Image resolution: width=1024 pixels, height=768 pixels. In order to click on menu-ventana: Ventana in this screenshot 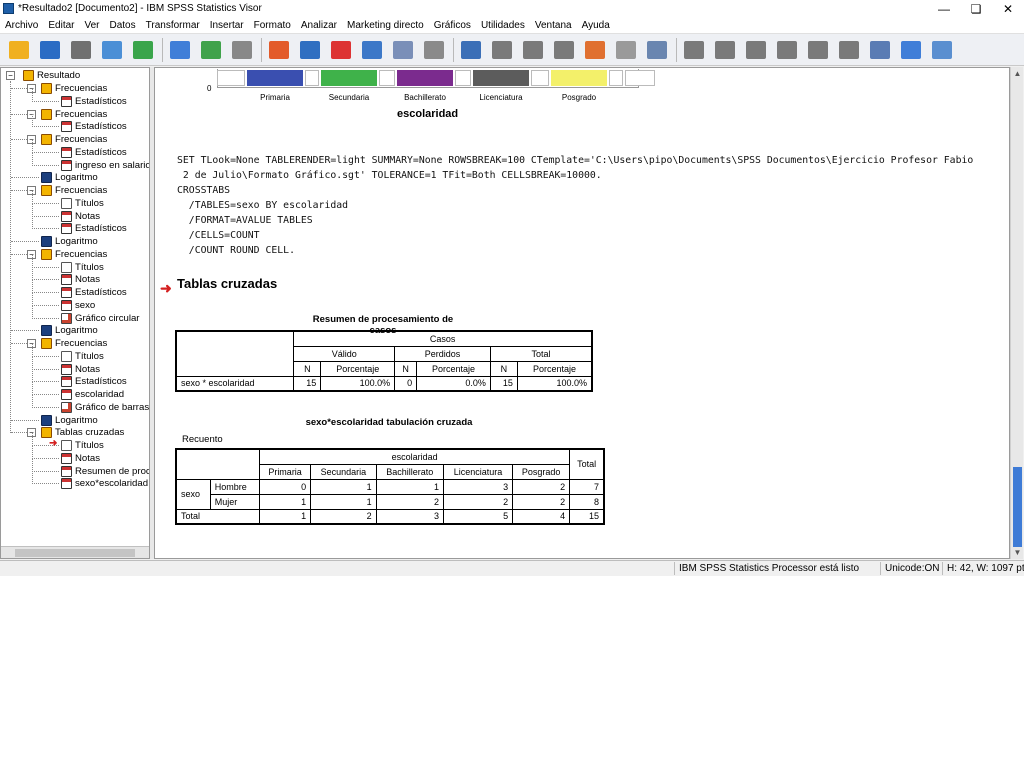, I will do `click(553, 25)`.